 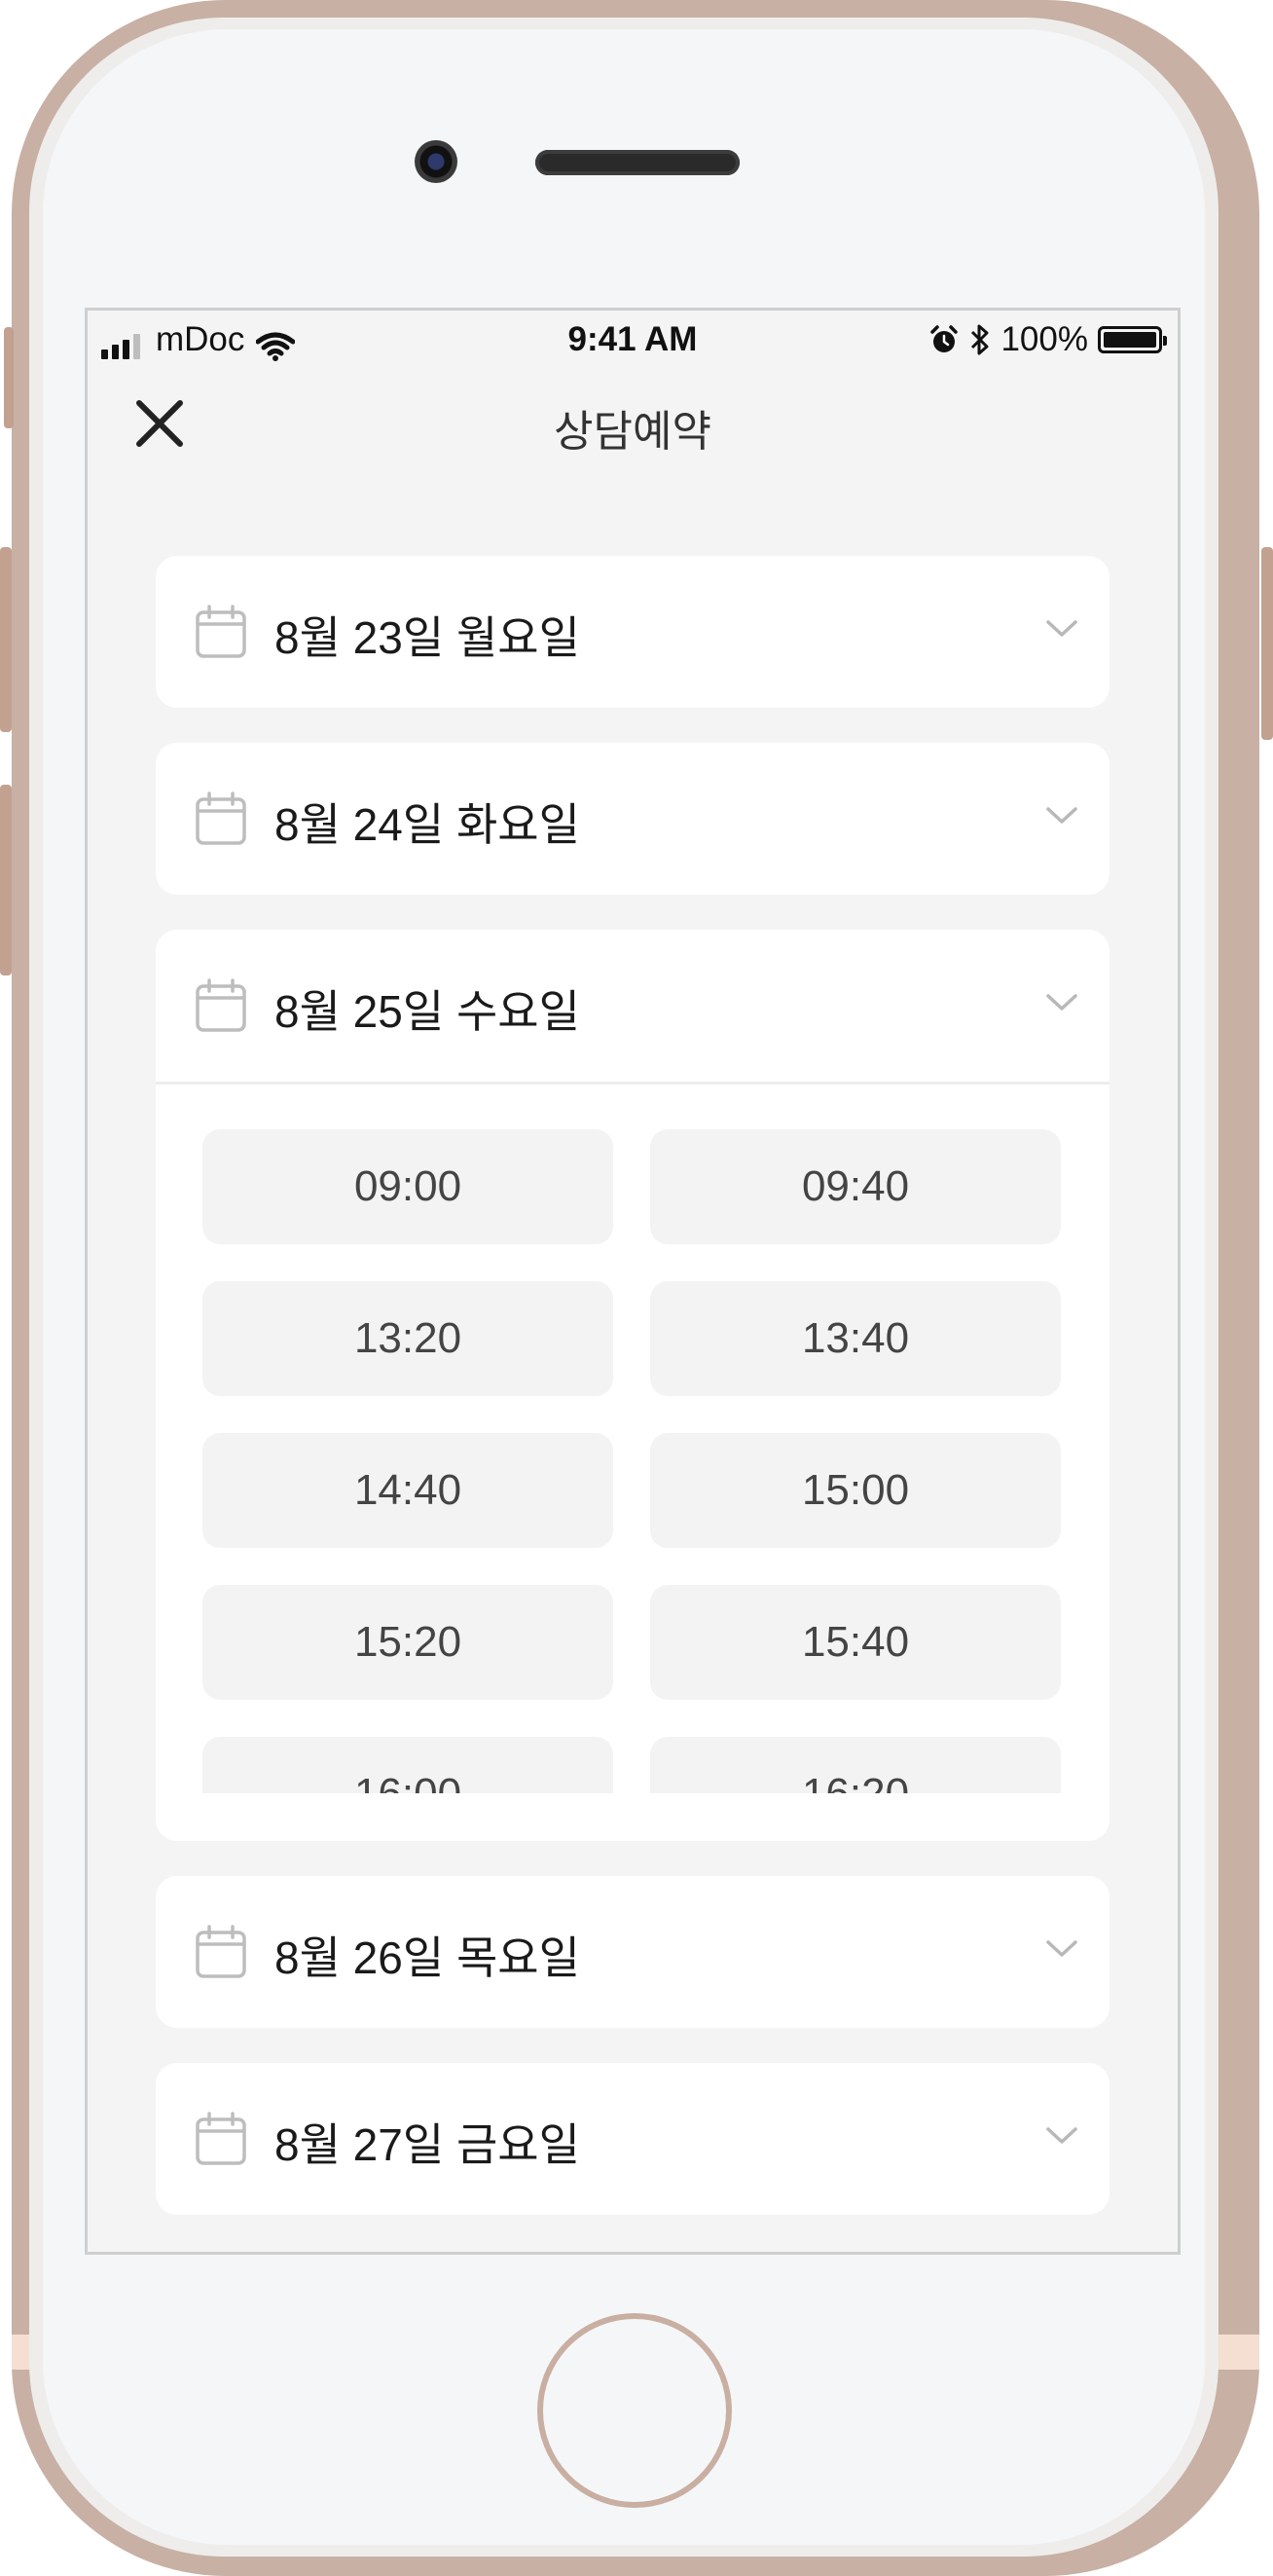 What do you see at coordinates (427, 1011) in the screenshot?
I see `date-label: 8월 25일 수요일` at bounding box center [427, 1011].